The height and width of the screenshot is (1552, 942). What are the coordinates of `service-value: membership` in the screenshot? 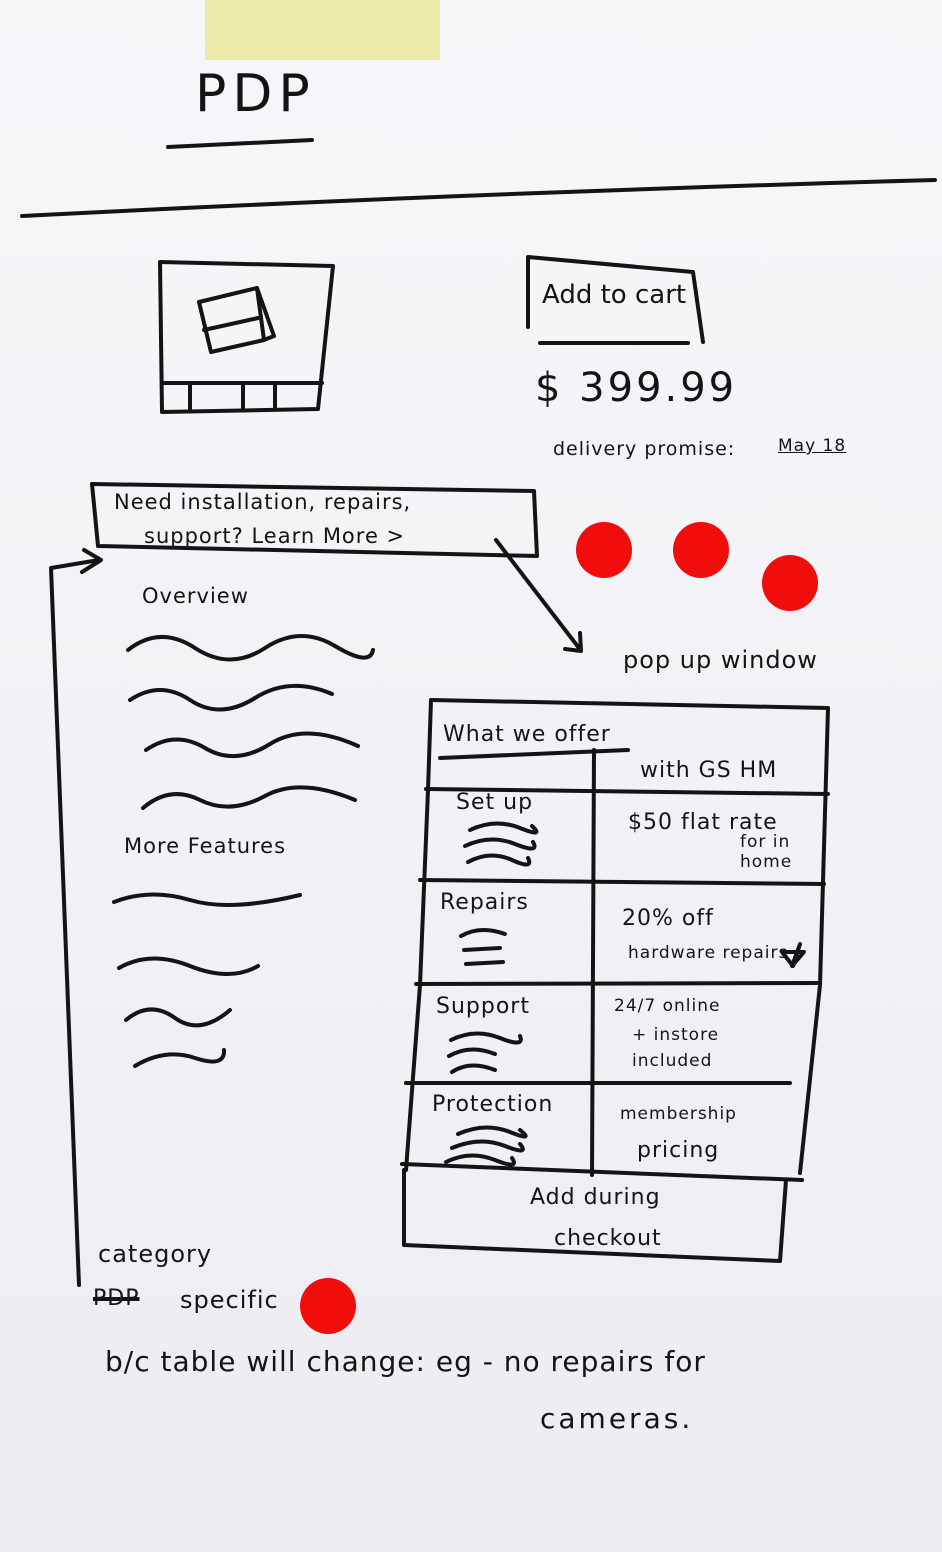 It's located at (678, 1114).